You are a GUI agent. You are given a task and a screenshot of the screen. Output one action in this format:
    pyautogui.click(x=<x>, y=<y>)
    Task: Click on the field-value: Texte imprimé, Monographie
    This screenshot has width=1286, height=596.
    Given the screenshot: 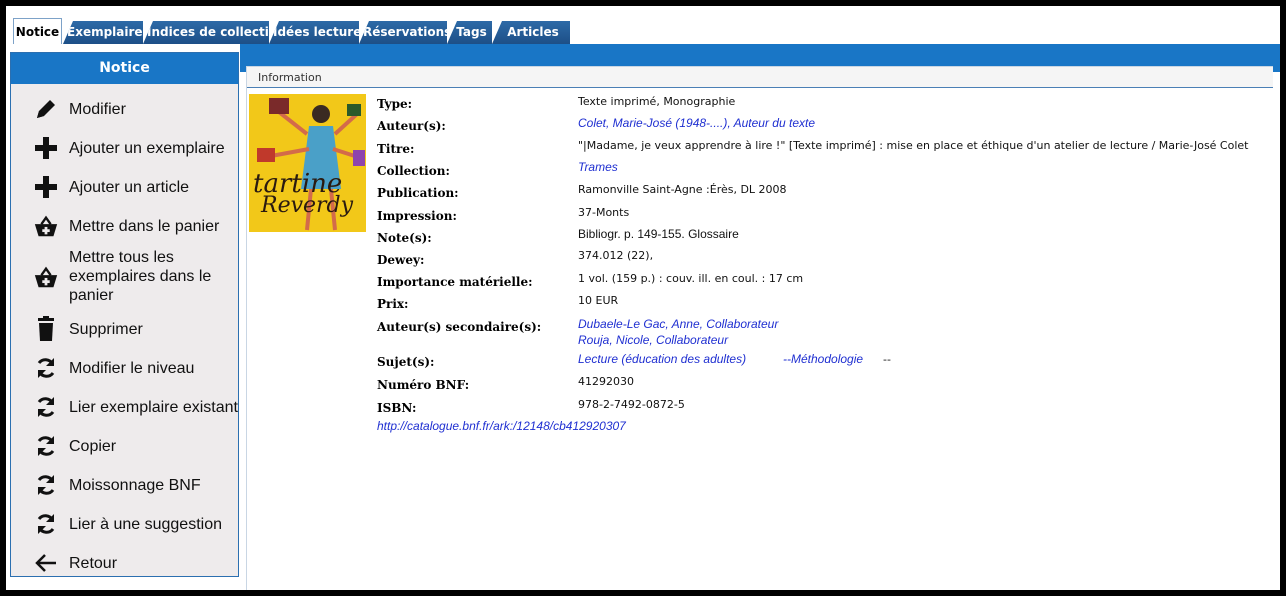 What is the action you would take?
    pyautogui.click(x=657, y=101)
    